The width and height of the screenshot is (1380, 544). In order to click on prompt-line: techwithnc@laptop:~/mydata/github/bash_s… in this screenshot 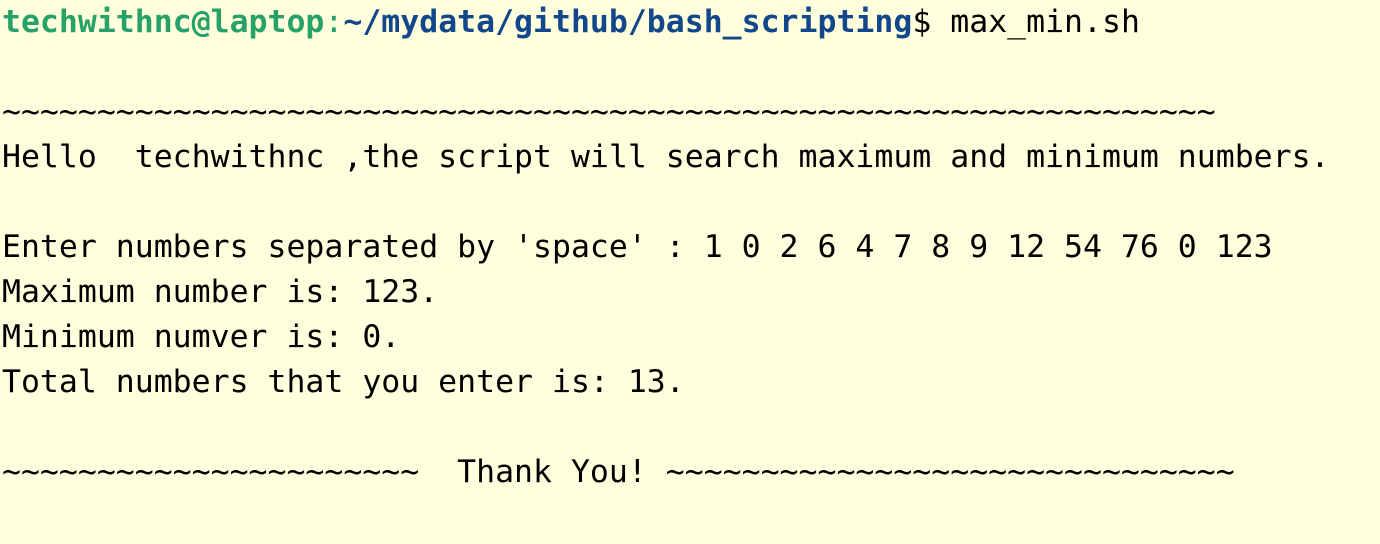, I will do `click(691, 22)`.